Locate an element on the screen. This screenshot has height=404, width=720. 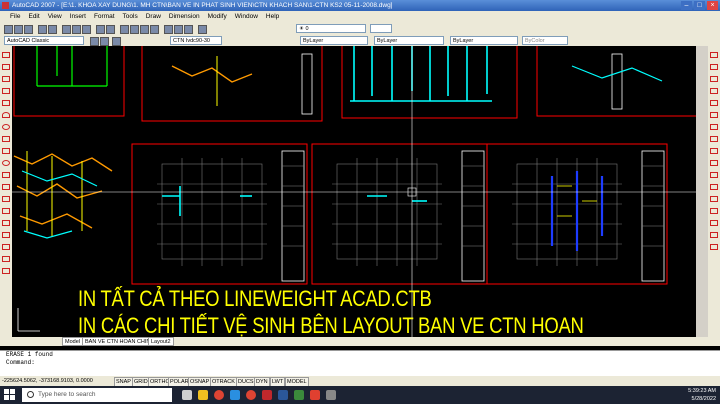
polygon-tool-icon is located at coordinates (6, 91).